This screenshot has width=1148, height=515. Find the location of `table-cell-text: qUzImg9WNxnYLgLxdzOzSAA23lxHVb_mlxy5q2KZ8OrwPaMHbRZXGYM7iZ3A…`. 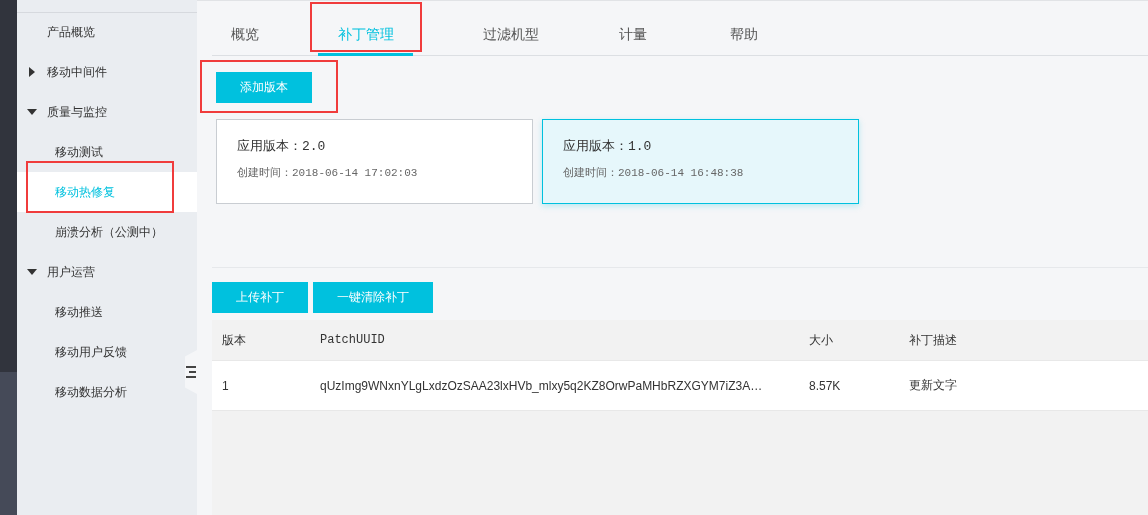

table-cell-text: qUzImg9WNxnYLgLxdzOzSAA23lxHVb_mlxy5q2KZ8OrwPaMHbRZXGYM7iZ3A… is located at coordinates (541, 385).